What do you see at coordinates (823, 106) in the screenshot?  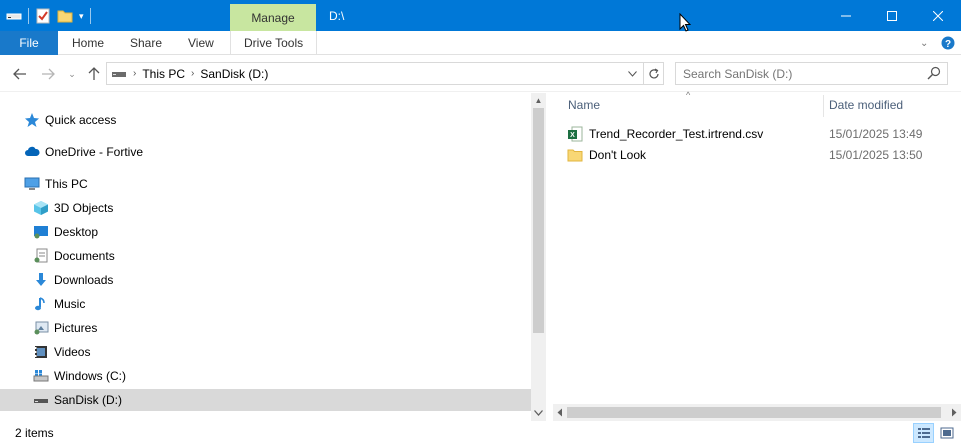 I see `column-separator` at bounding box center [823, 106].